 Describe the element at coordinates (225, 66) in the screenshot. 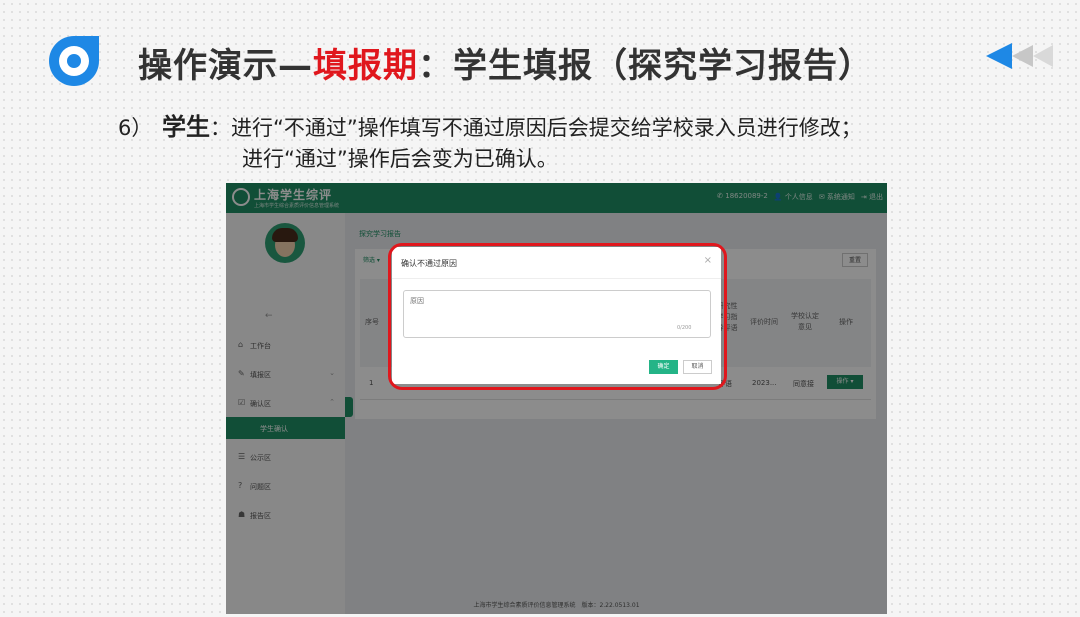

I see `title-prefix: 操作演示—` at that location.